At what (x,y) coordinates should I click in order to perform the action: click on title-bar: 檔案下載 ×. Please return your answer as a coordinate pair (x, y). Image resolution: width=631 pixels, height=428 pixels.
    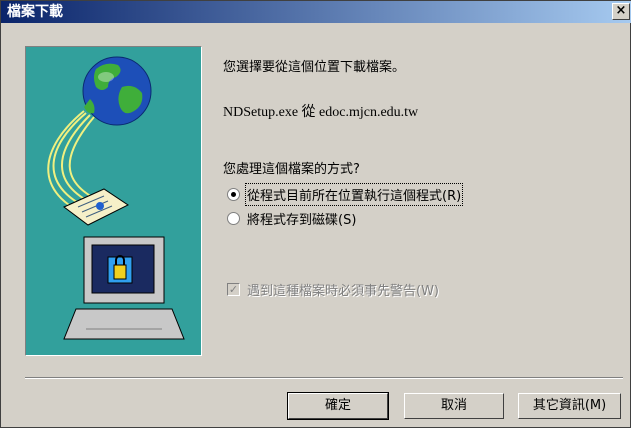
    Looking at the image, I should click on (316, 12).